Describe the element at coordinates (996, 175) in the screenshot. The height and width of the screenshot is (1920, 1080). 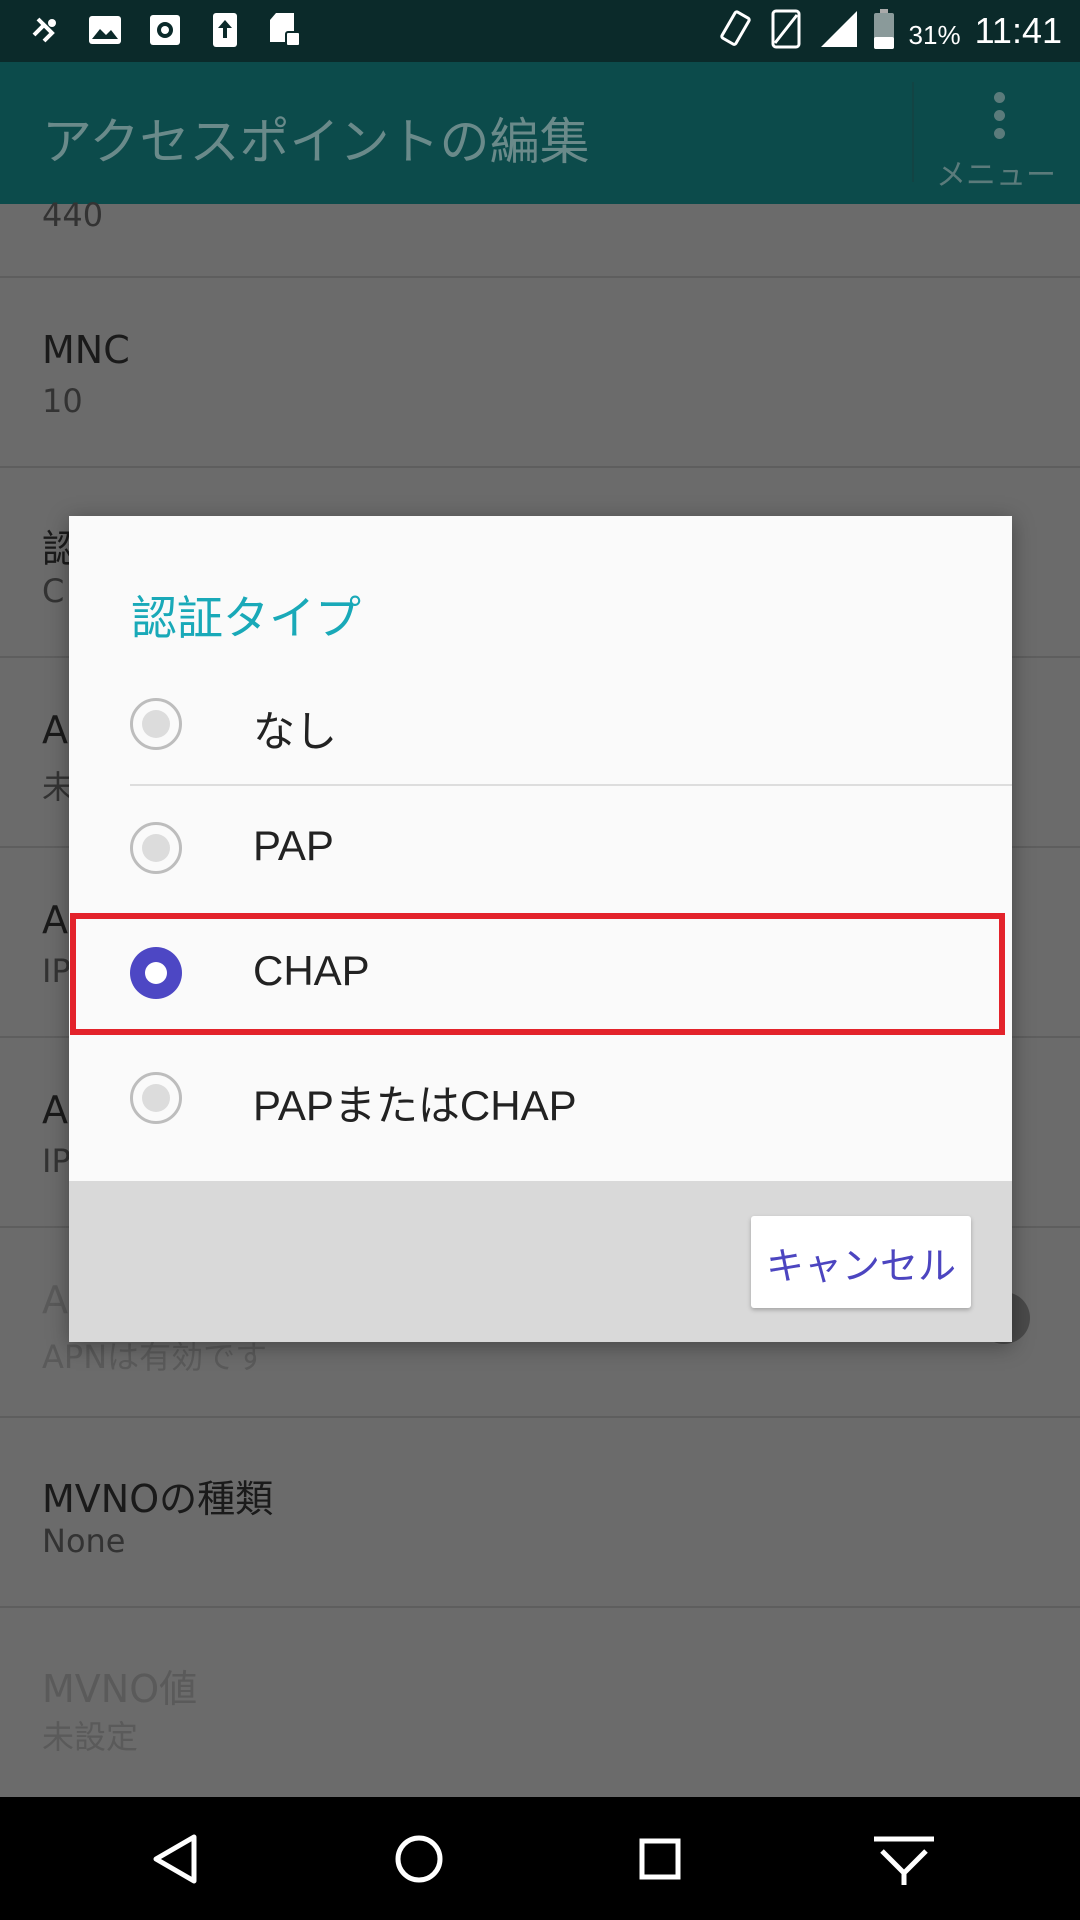
I see `menu-label: メニュー` at that location.